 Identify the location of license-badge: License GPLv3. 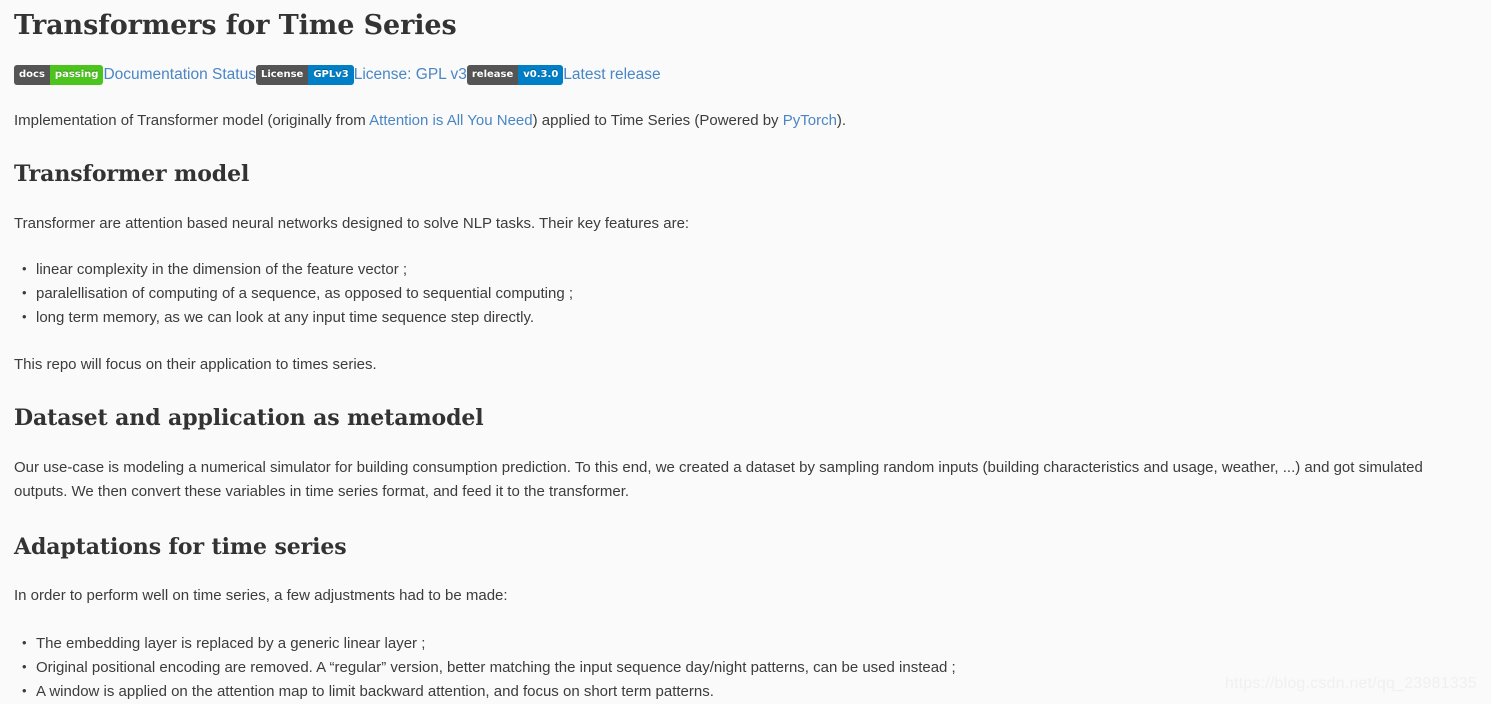
(304, 75).